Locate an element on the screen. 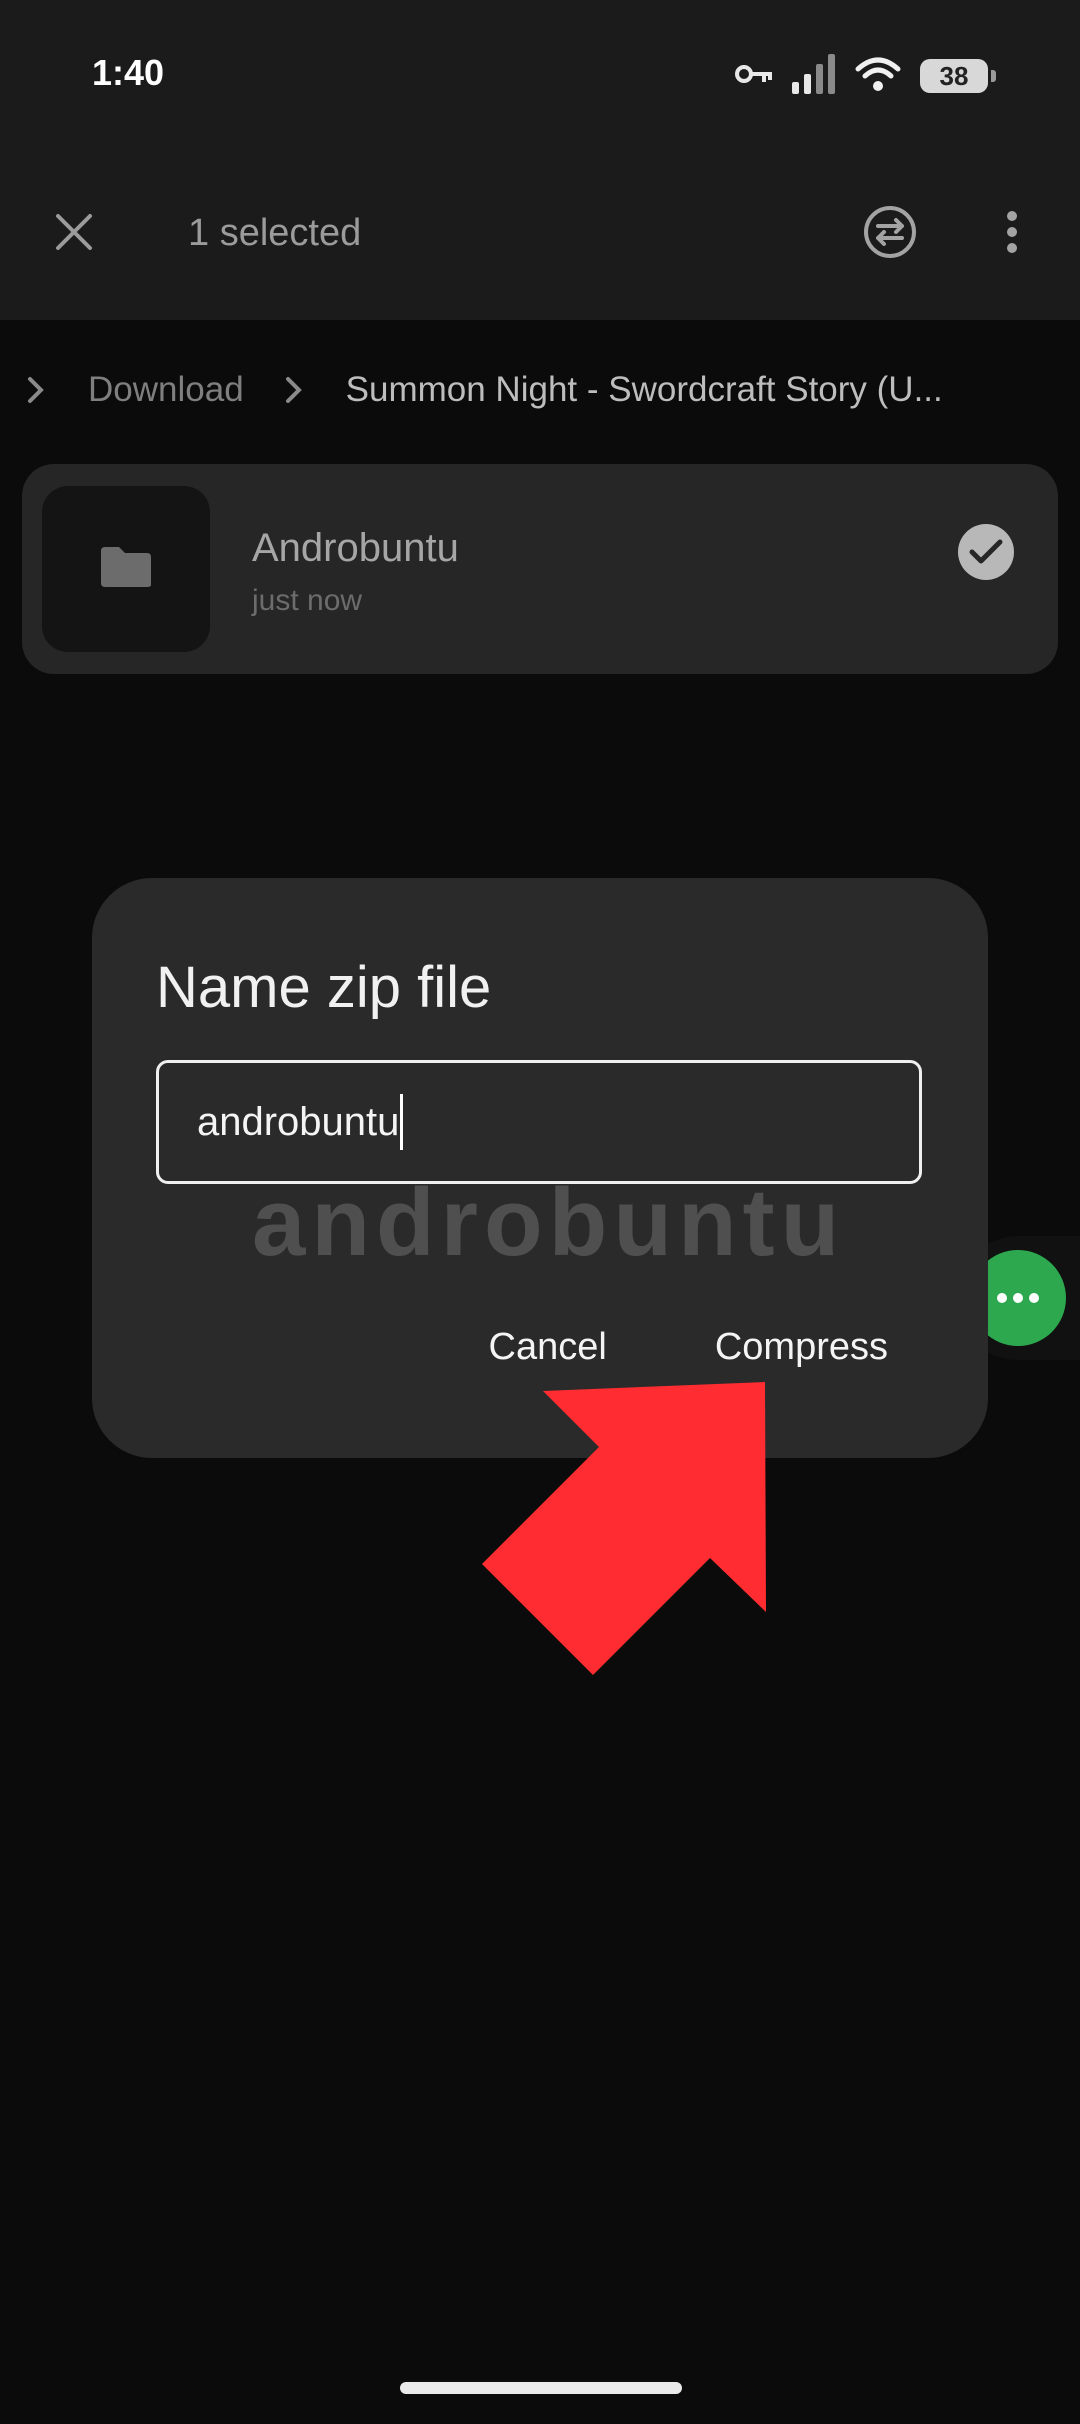 This screenshot has width=1080, height=2424. zip-name-input: androbuntu is located at coordinates (539, 1122).